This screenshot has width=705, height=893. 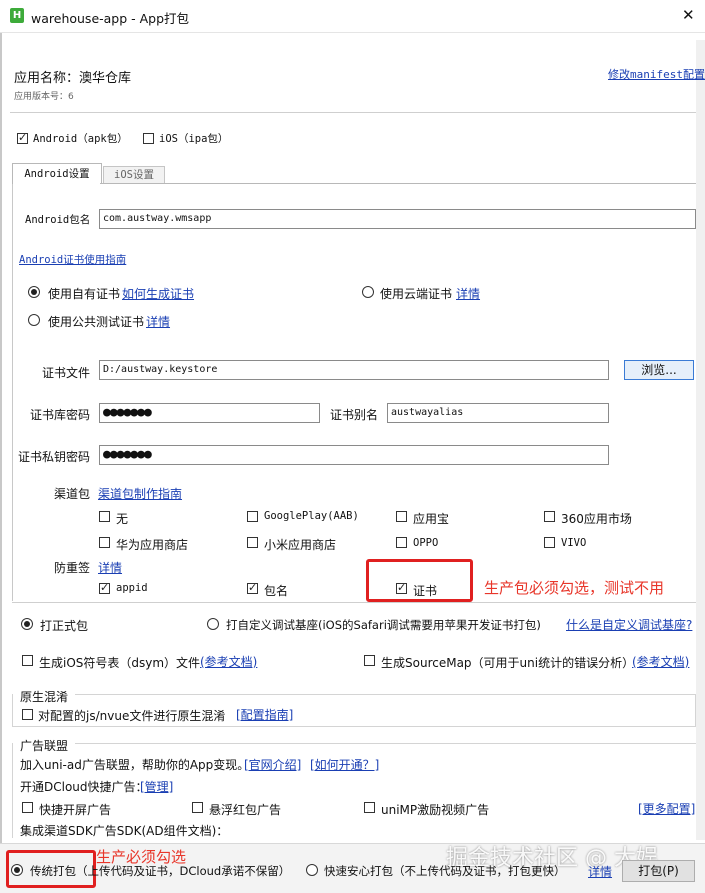 What do you see at coordinates (300, 545) in the screenshot?
I see `channel-label-item: 小米应用商店` at bounding box center [300, 545].